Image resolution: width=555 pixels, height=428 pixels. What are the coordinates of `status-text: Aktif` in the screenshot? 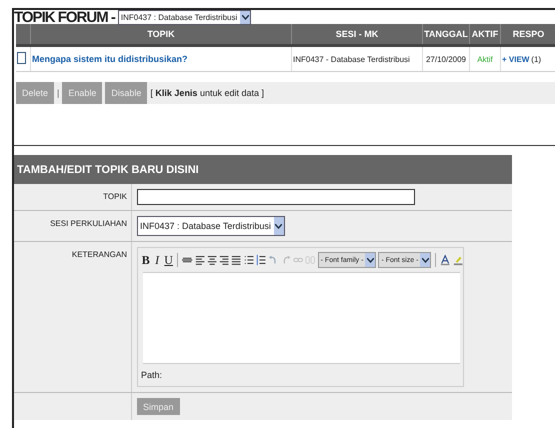 It's located at (485, 59).